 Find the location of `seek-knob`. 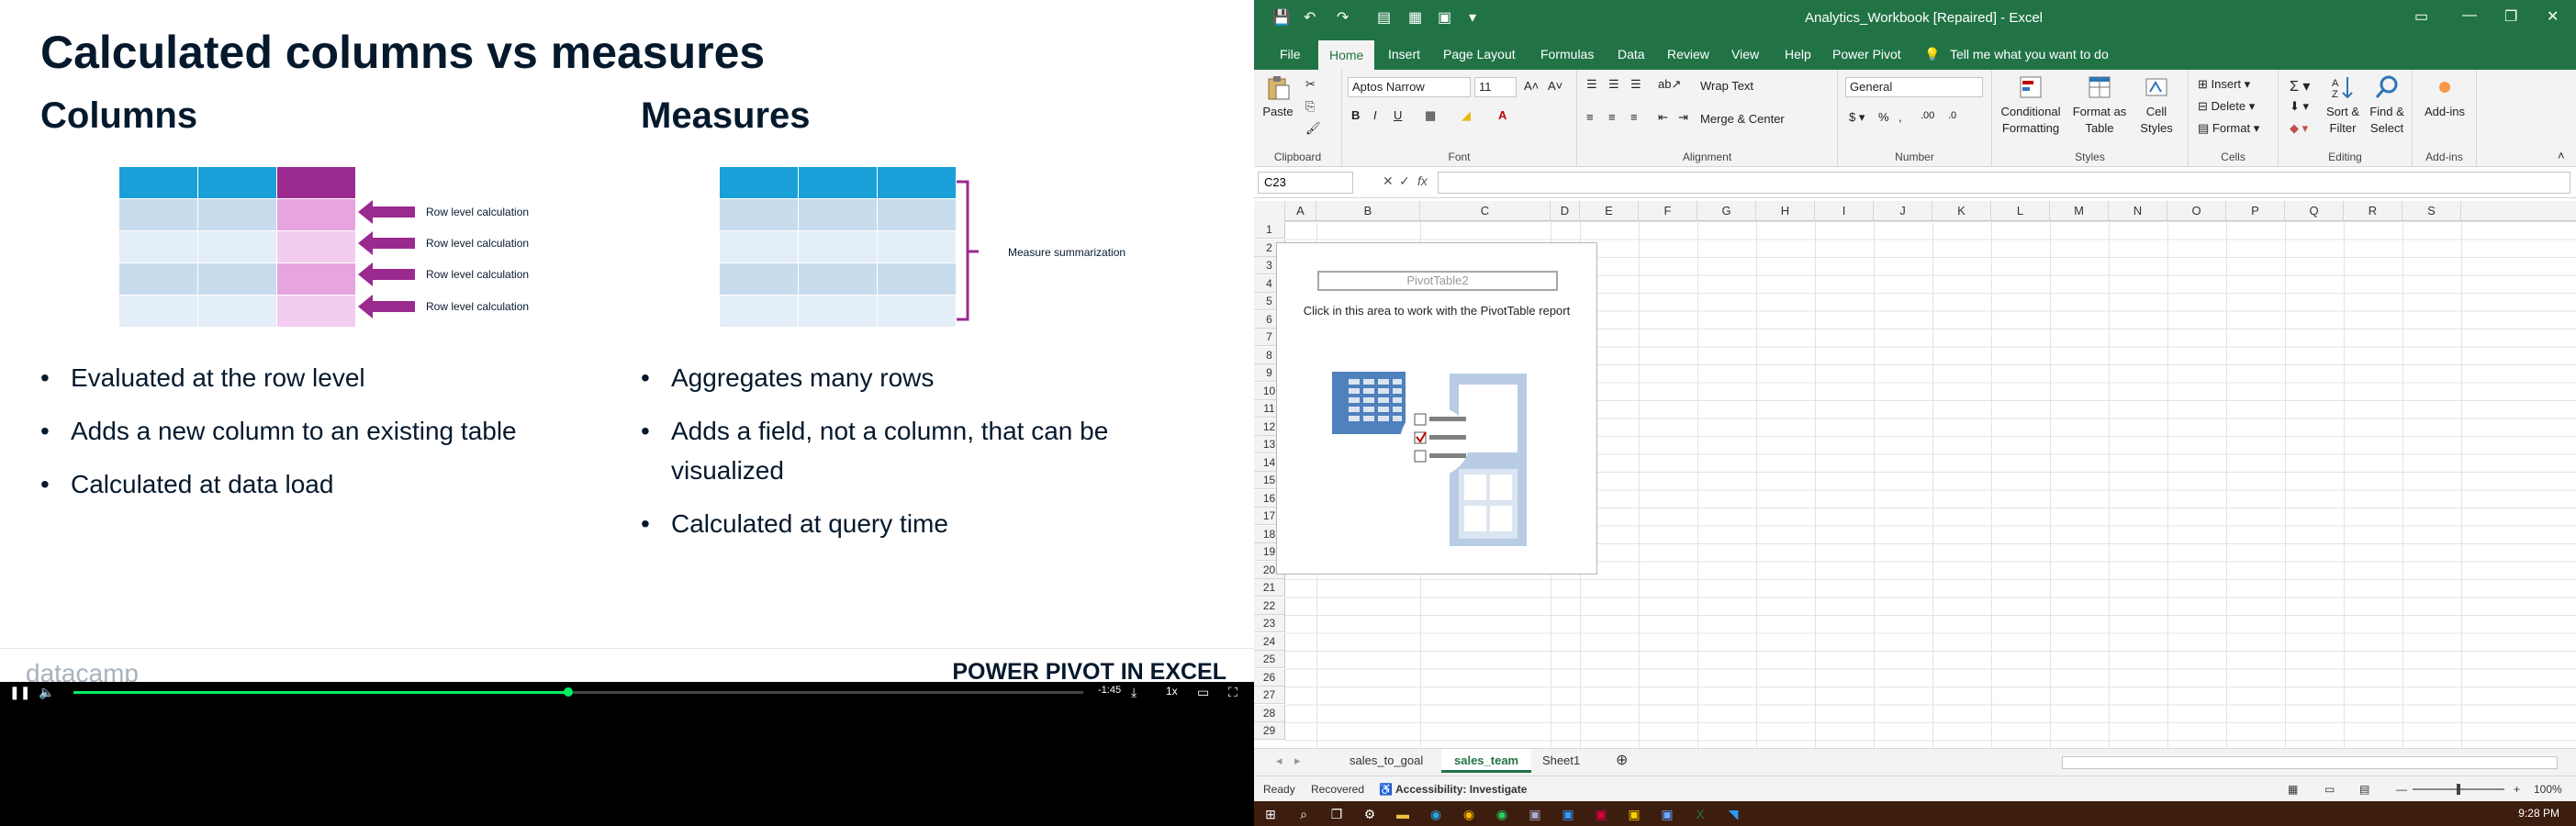

seek-knob is located at coordinates (568, 692).